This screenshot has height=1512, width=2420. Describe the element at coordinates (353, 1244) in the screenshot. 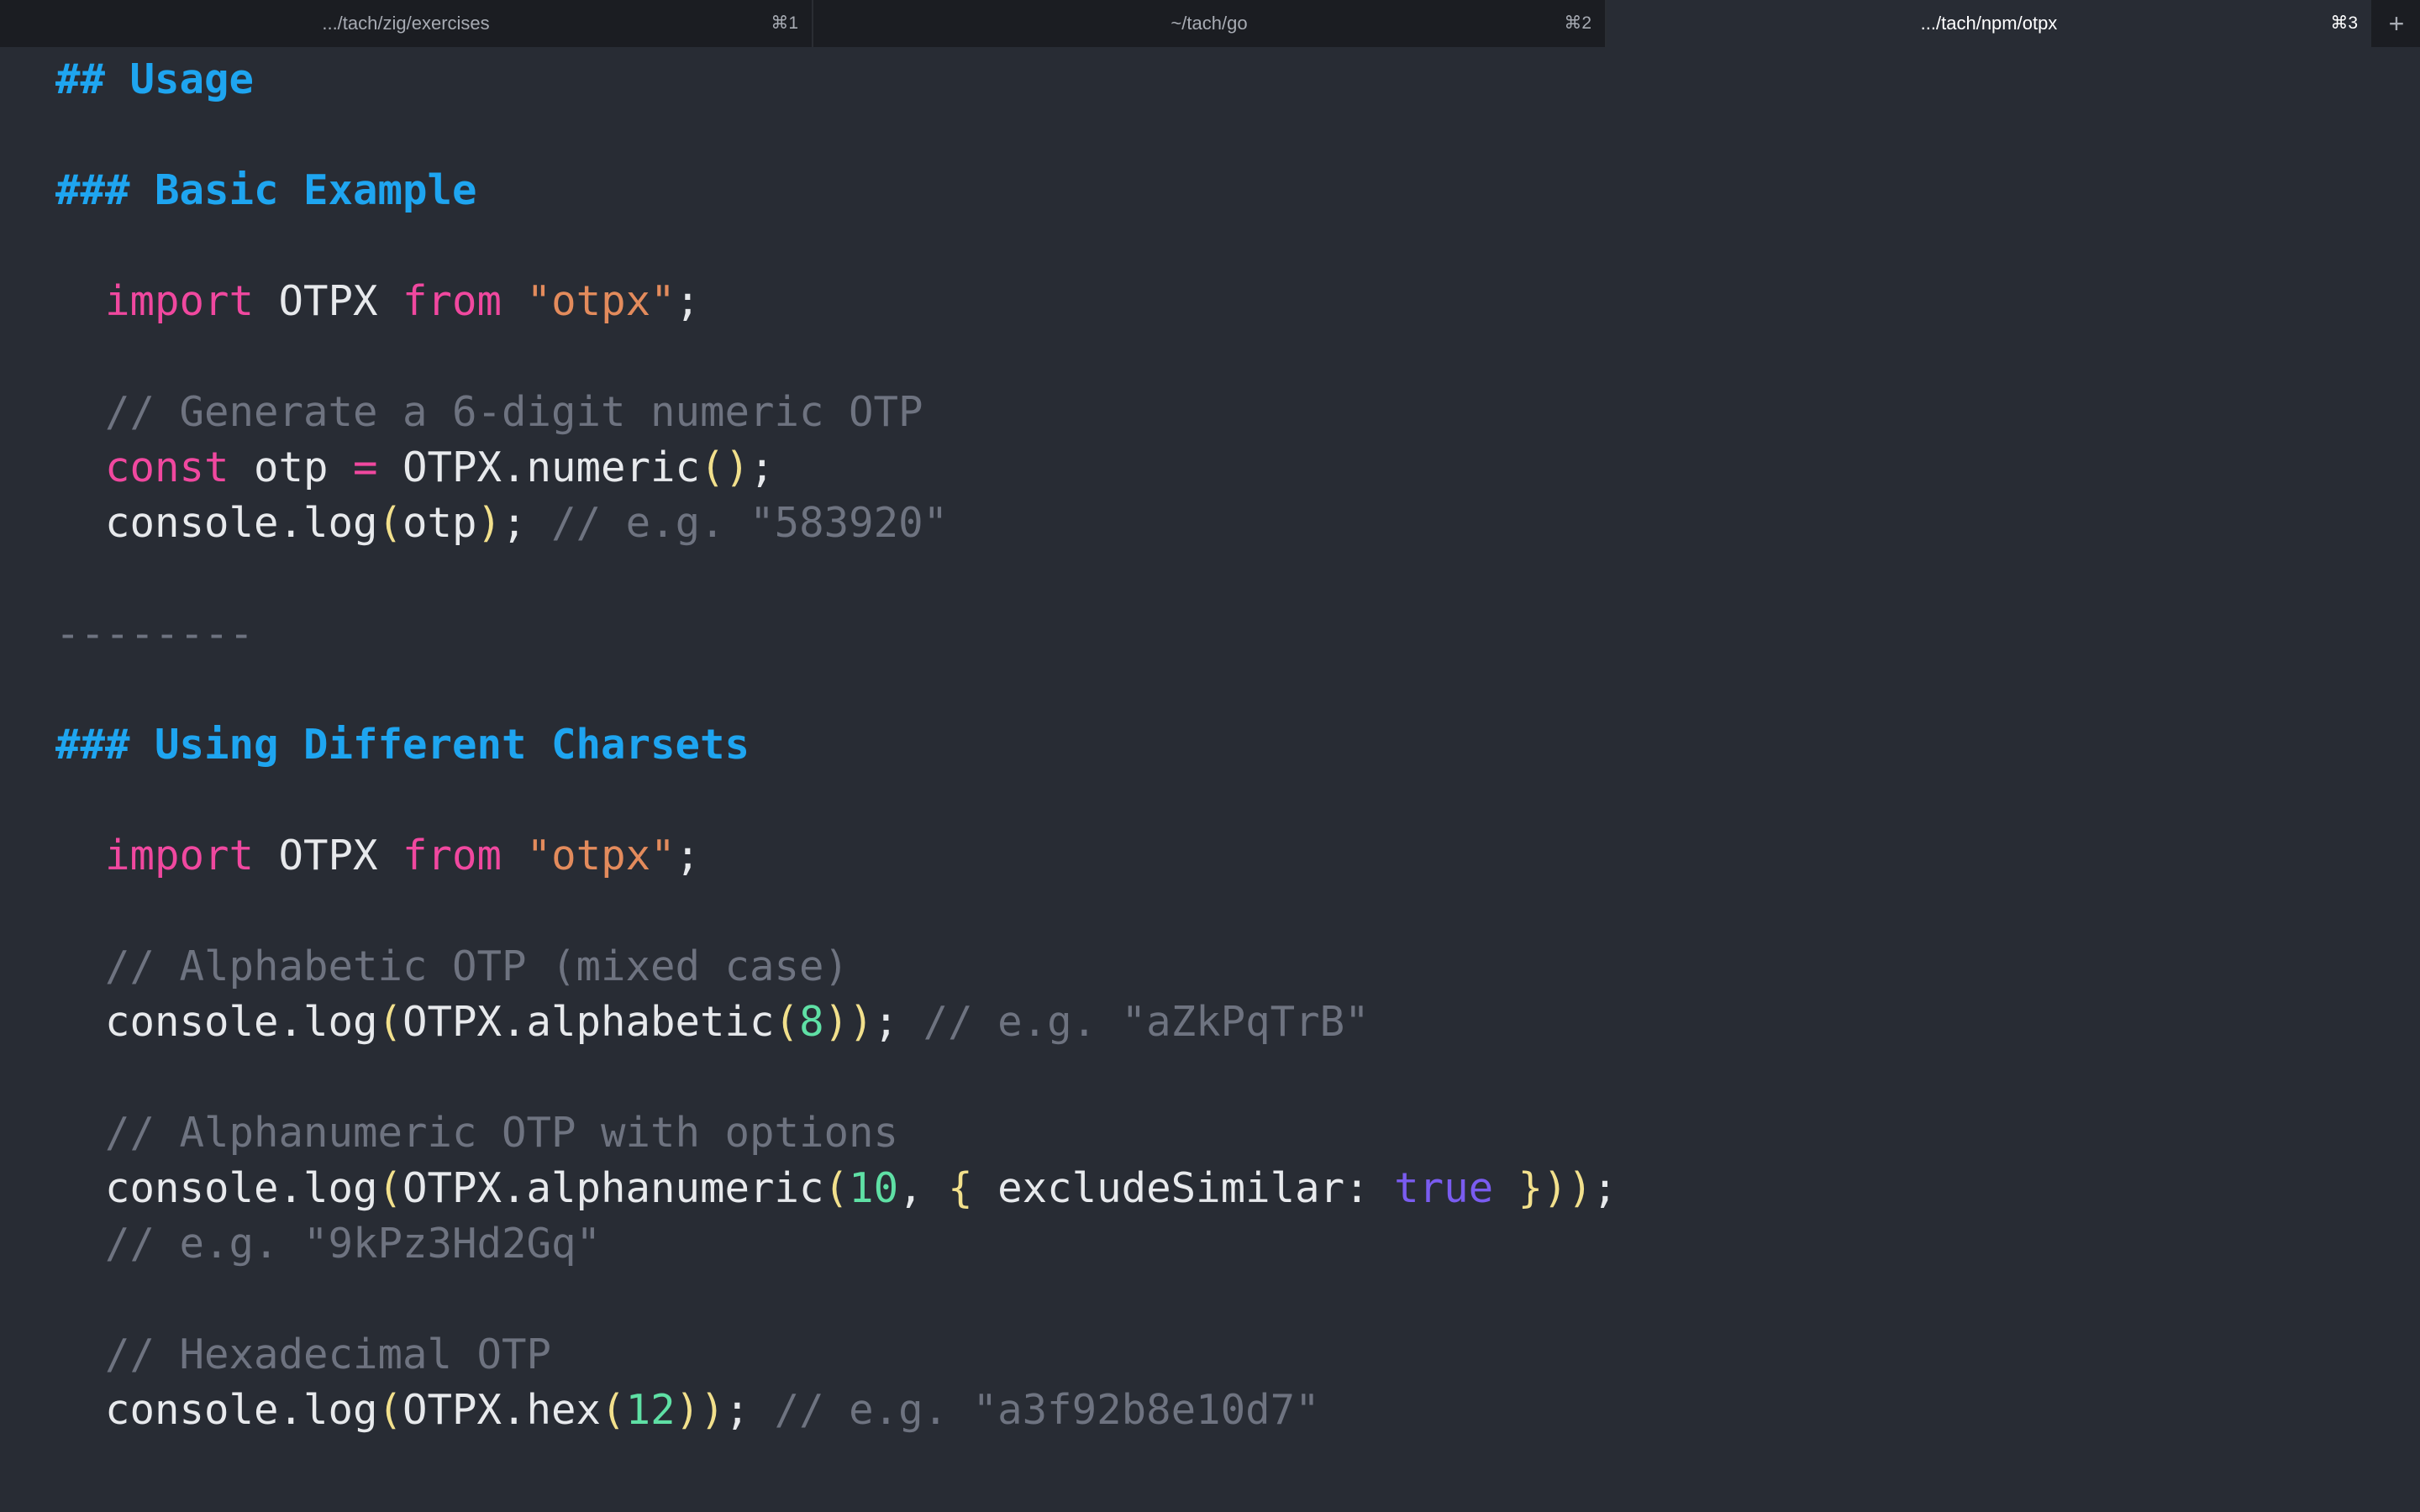

I see `code-comment: // e.g. "9kPz3Hd2Gq"` at that location.